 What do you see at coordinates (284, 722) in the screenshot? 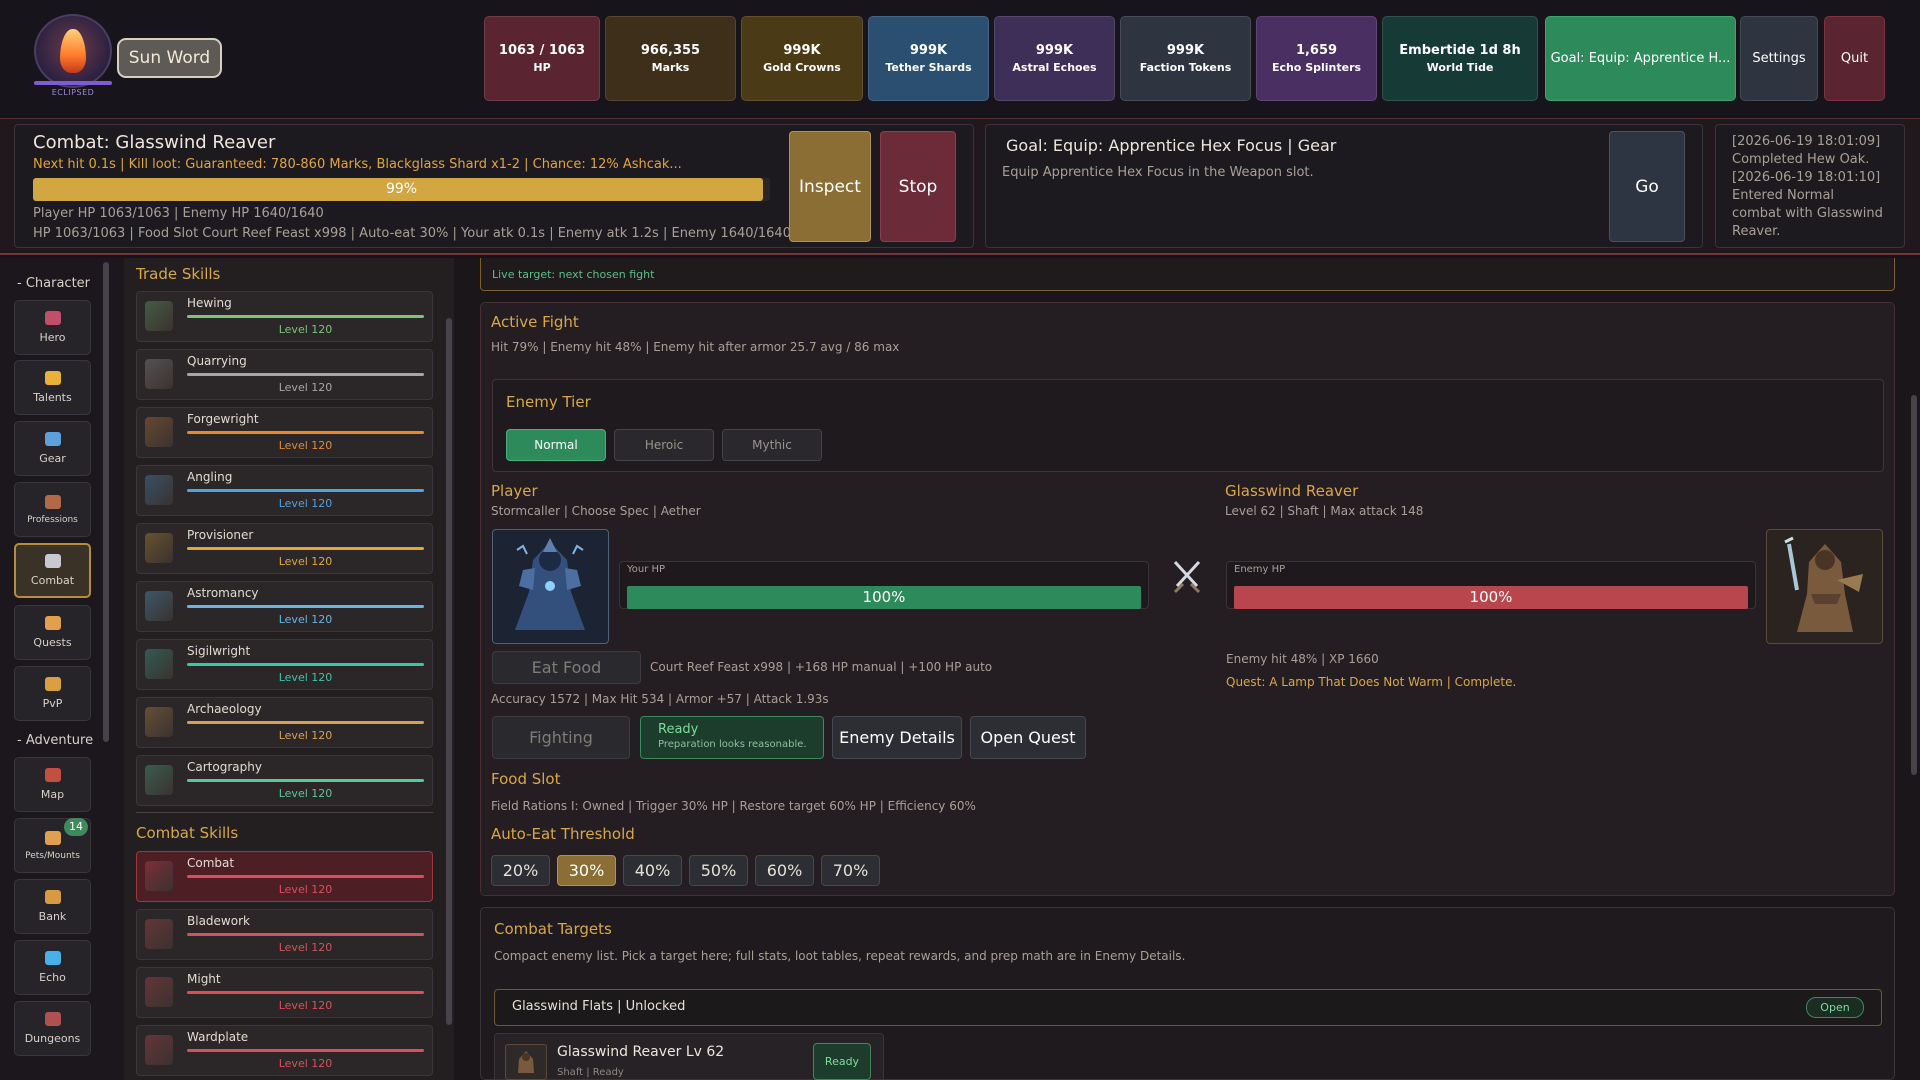
I see `skill-row-archaeology: Archaeology Level 120` at bounding box center [284, 722].